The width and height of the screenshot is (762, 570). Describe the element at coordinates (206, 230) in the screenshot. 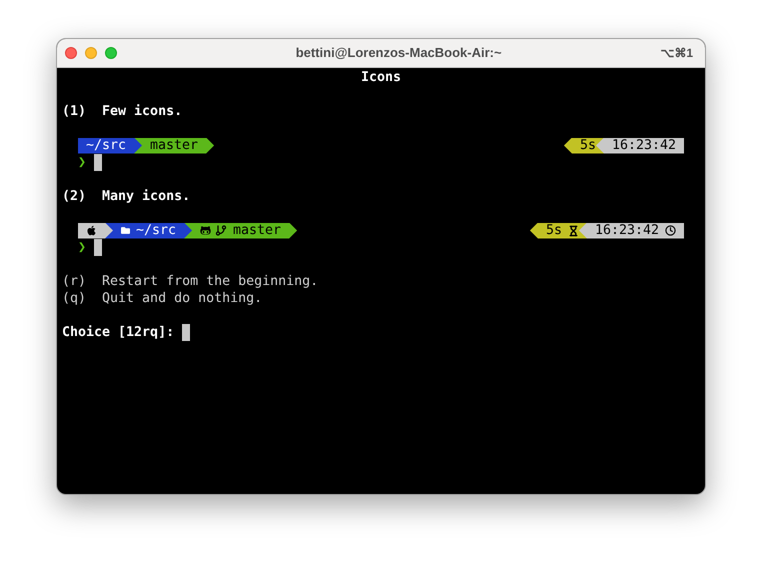

I see `cat-icon` at that location.